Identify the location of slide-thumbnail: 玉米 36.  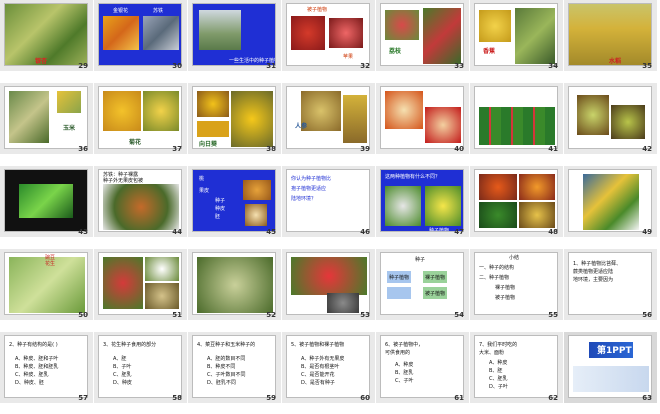
(46, 118).